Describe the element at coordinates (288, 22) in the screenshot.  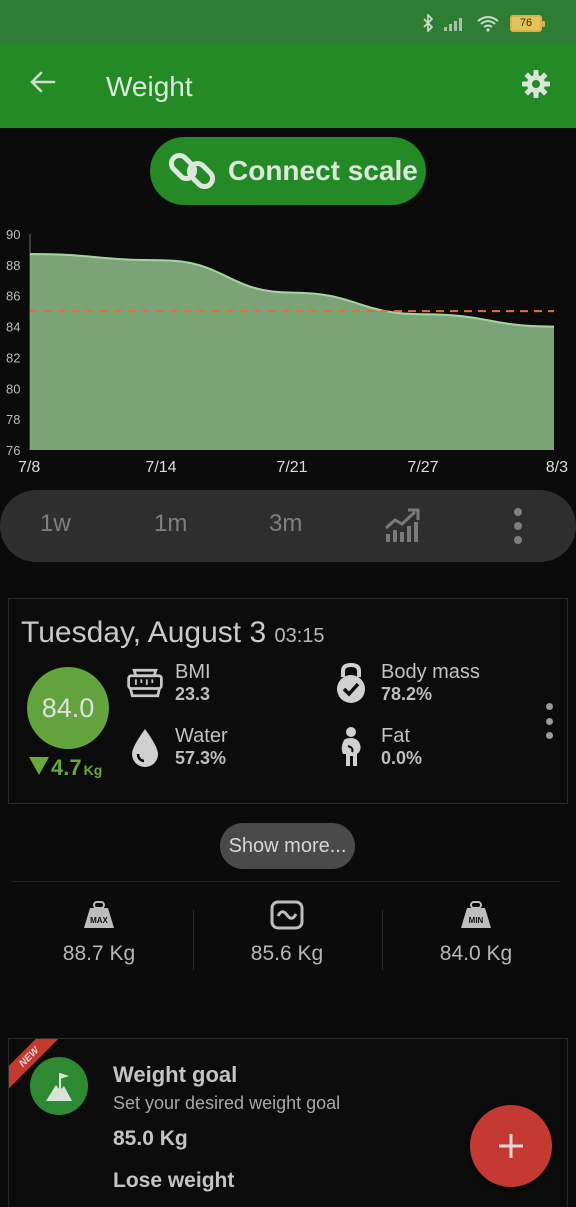
I see `status-bar: 76` at that location.